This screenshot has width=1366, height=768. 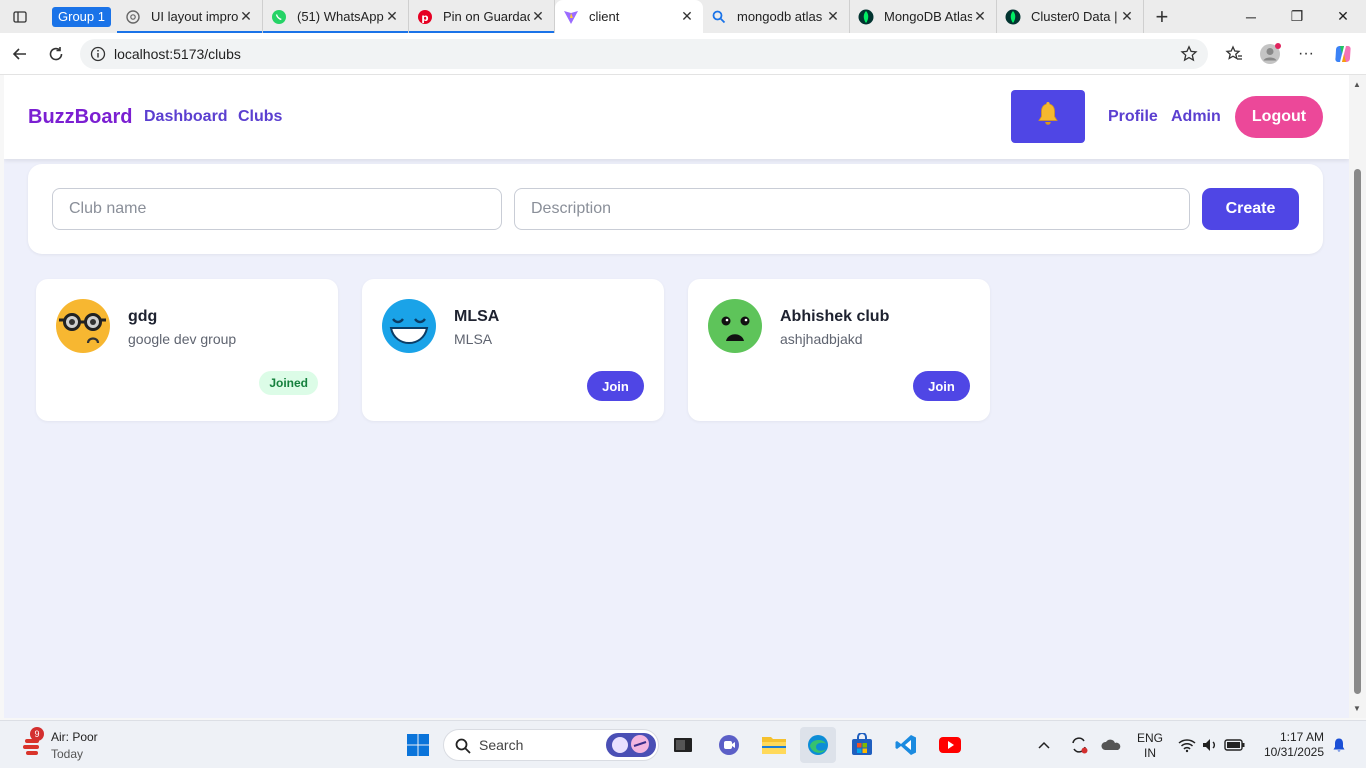 What do you see at coordinates (779, 16) in the screenshot?
I see `tab-title: mongodb atlas` at bounding box center [779, 16].